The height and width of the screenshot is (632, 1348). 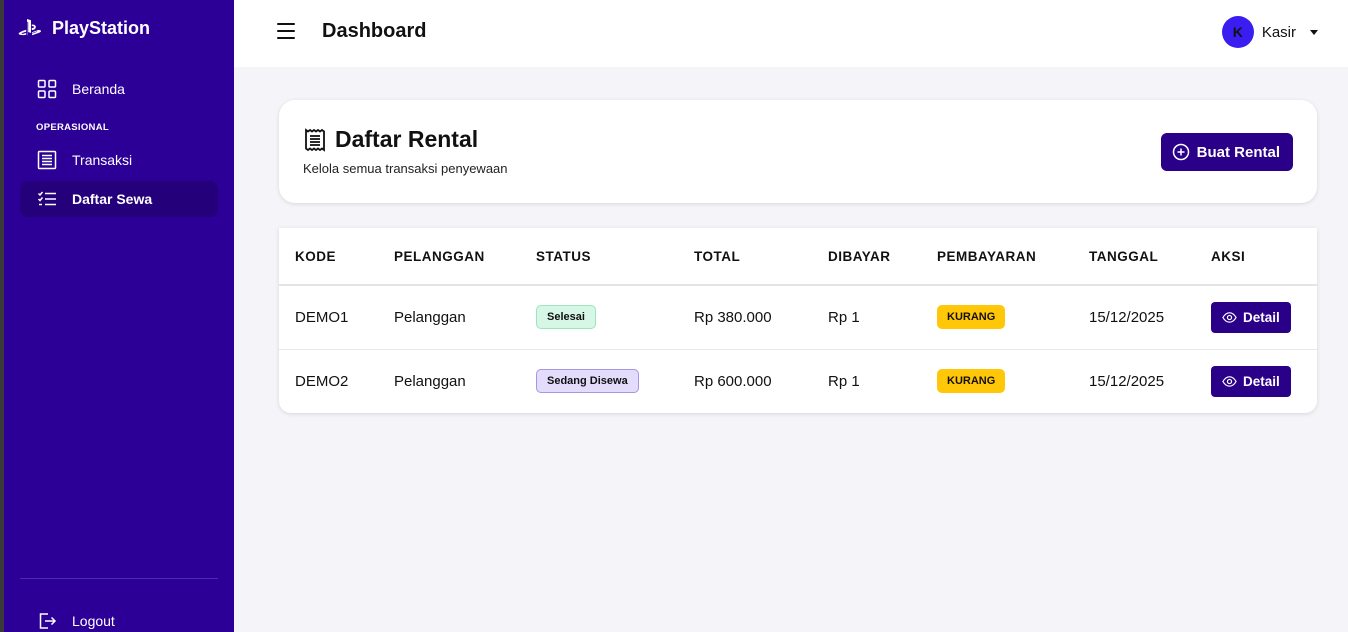 What do you see at coordinates (1013, 257) in the screenshot?
I see `column-header: PEMBAYARAN` at bounding box center [1013, 257].